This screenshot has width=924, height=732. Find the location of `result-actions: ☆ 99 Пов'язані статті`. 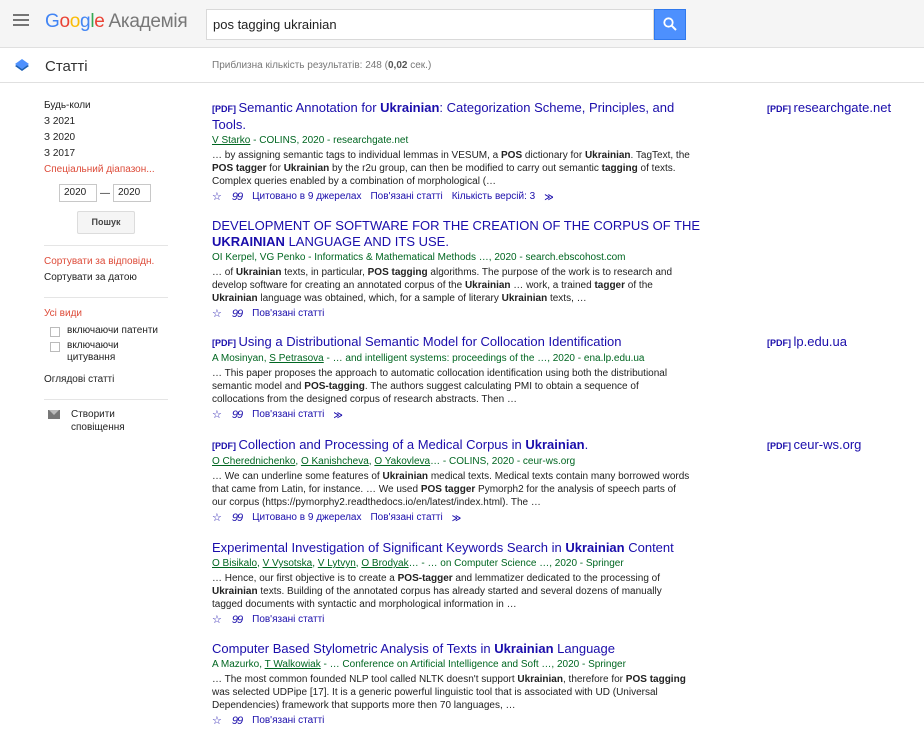

result-actions: ☆ 99 Пов'язані статті is located at coordinates (457, 620).